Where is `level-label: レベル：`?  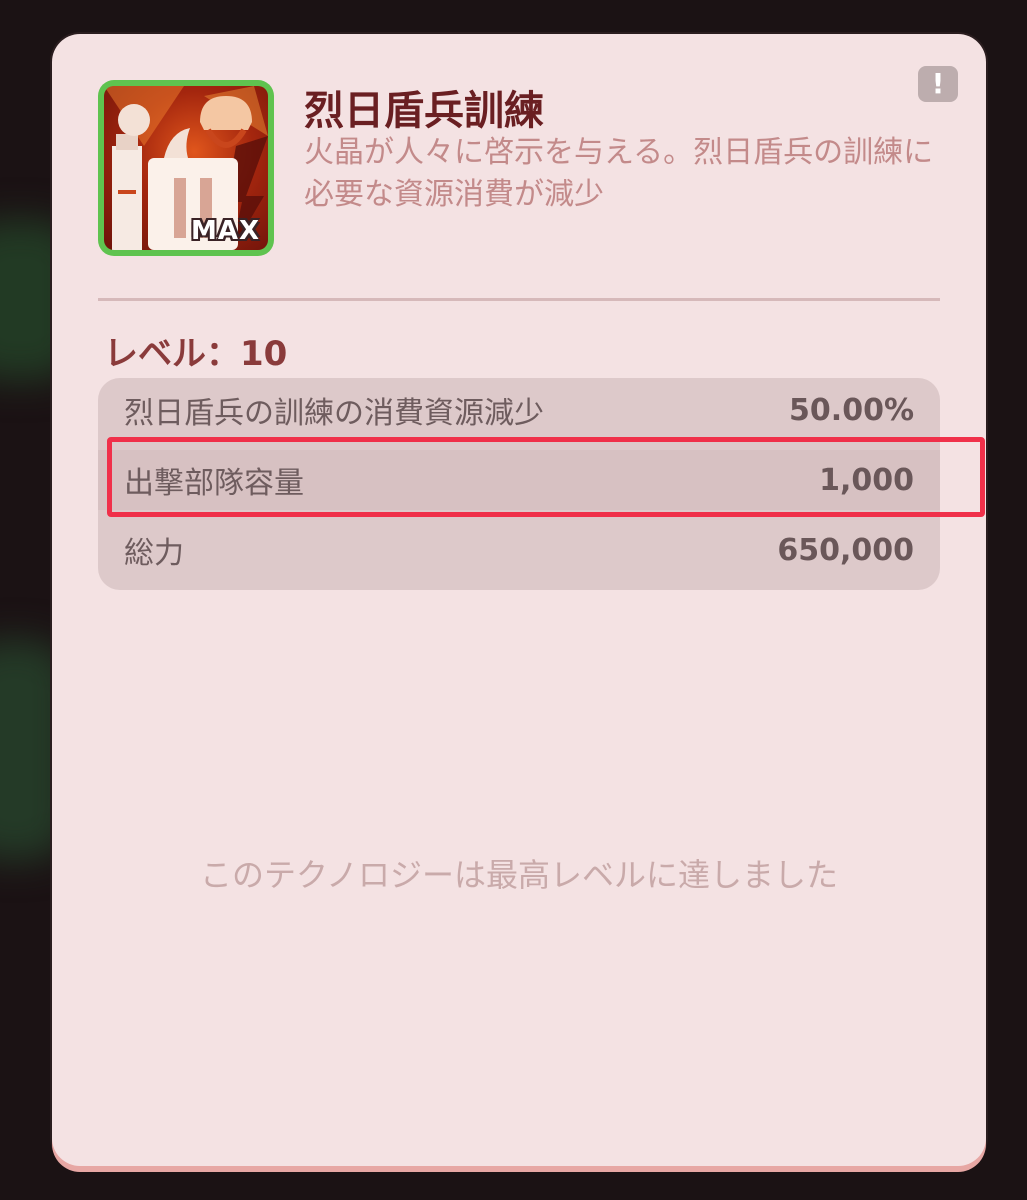 level-label: レベル： is located at coordinates (172, 354).